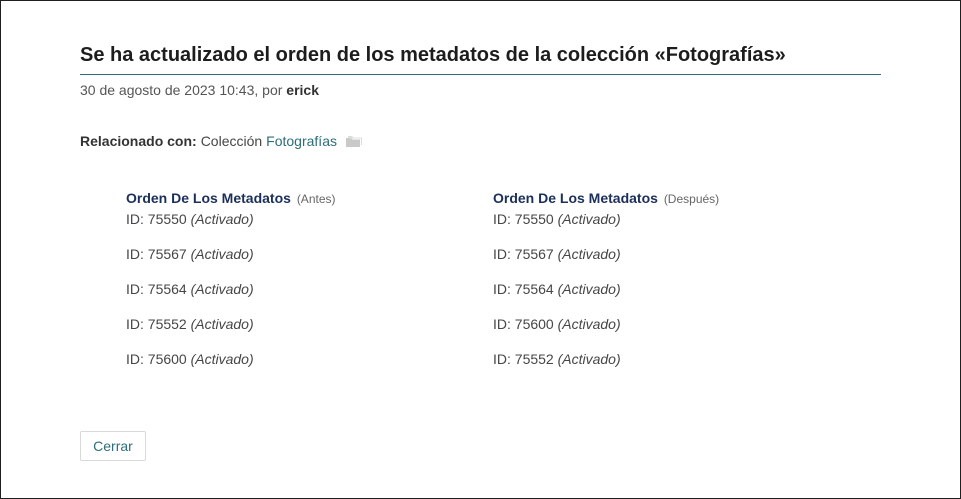 The width and height of the screenshot is (961, 499). I want to click on before-title: Orden De Los Metadatos, so click(208, 198).